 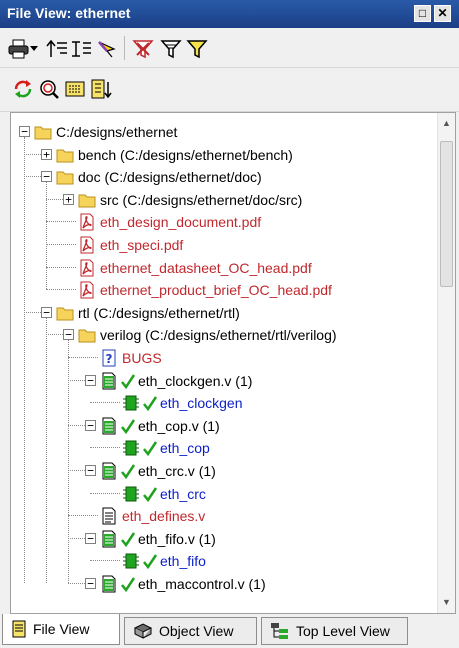 What do you see at coordinates (206, 267) in the screenshot?
I see `tree-label: ethernet_datasheet_OC_head.pdf` at bounding box center [206, 267].